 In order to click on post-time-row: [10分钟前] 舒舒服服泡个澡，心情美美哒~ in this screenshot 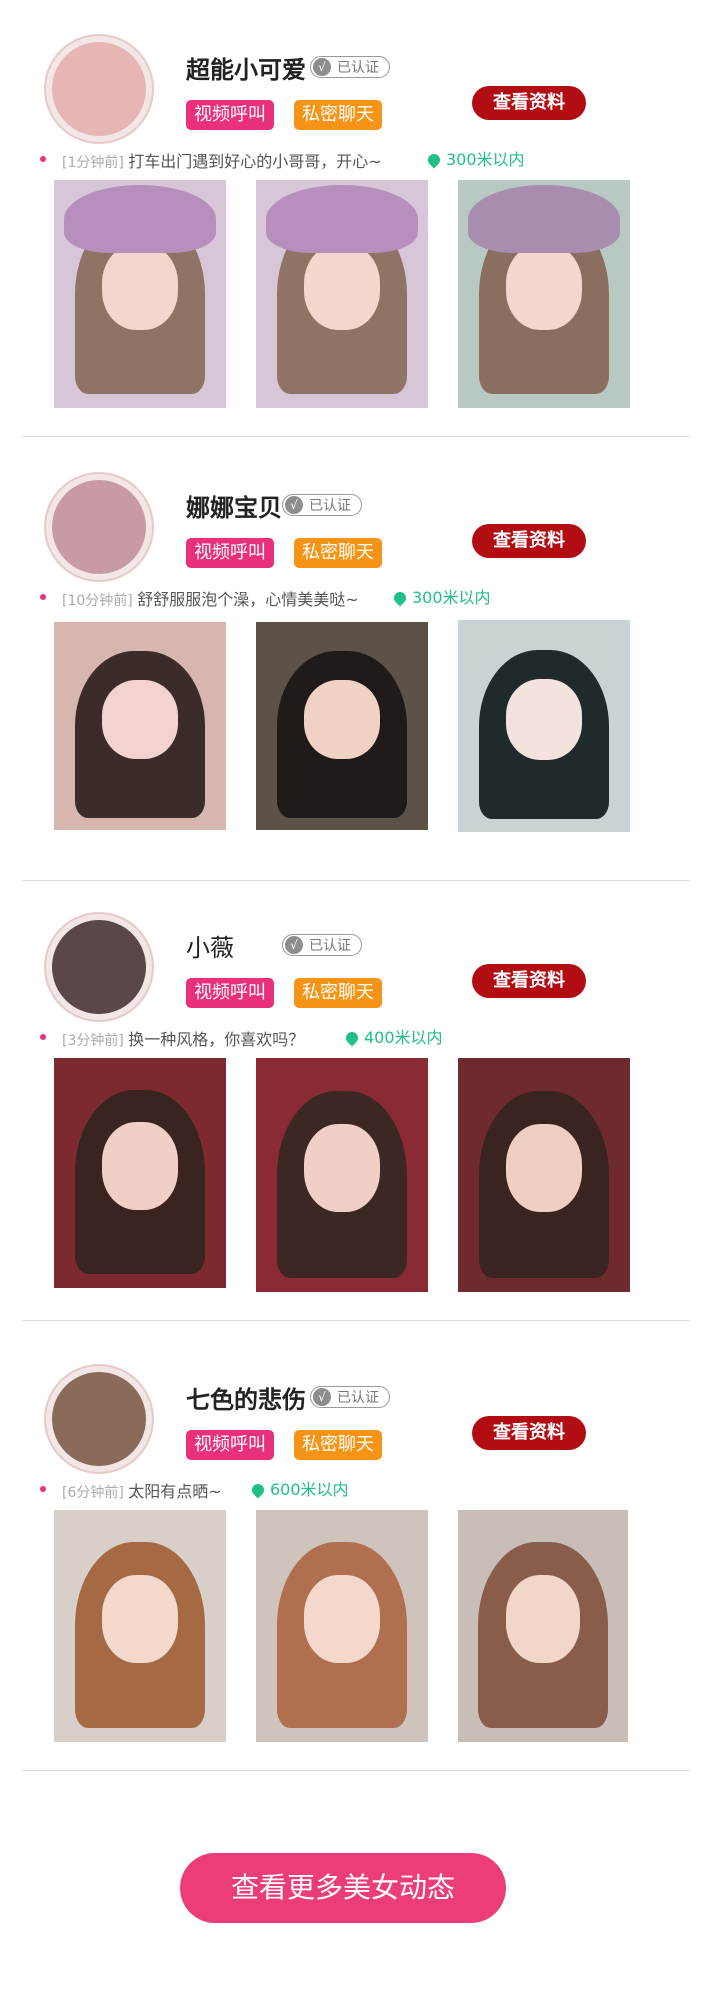, I will do `click(210, 598)`.